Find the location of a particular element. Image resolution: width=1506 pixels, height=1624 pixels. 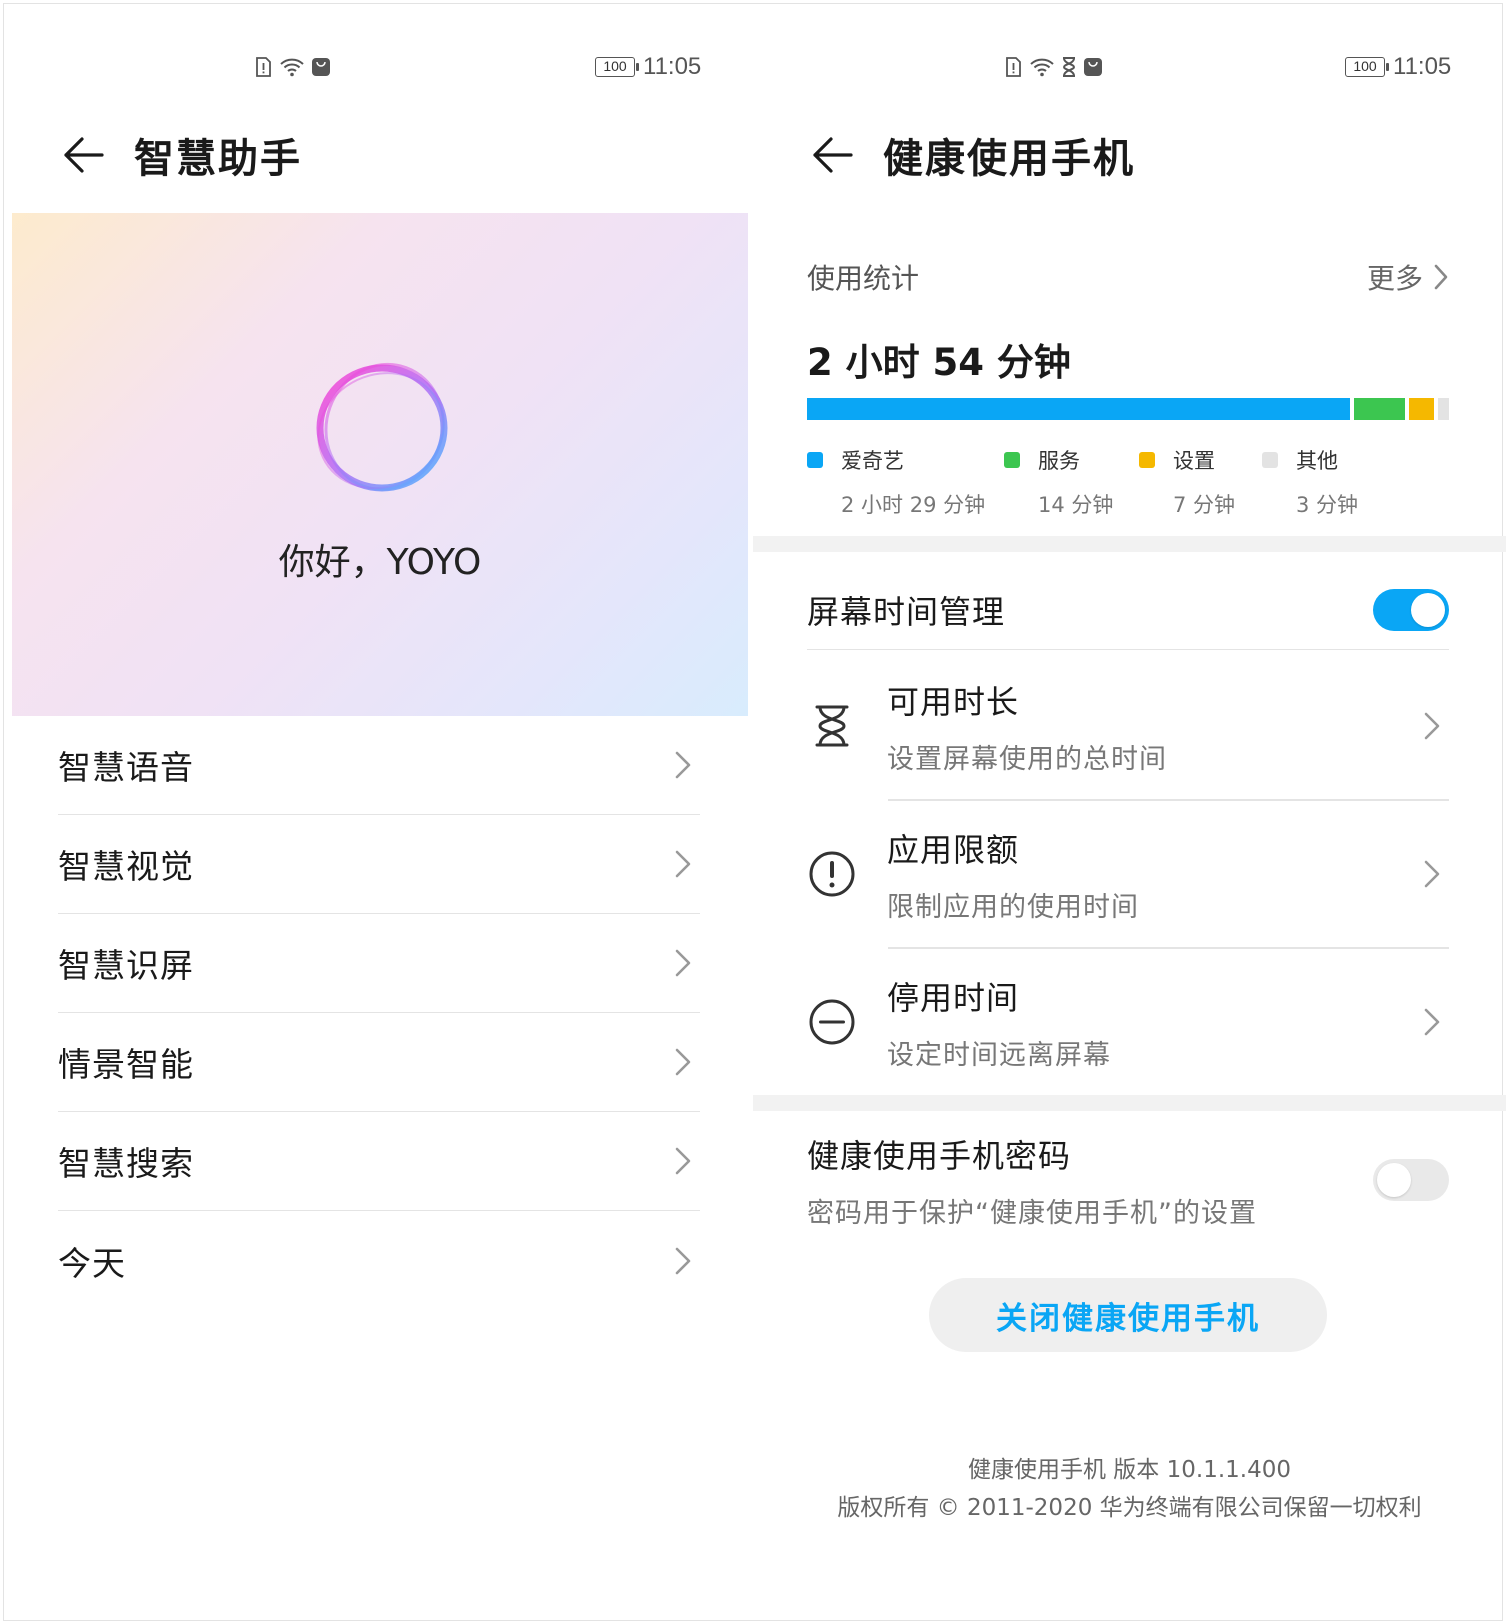

legend-value: 14 分钟 is located at coordinates (1076, 505).